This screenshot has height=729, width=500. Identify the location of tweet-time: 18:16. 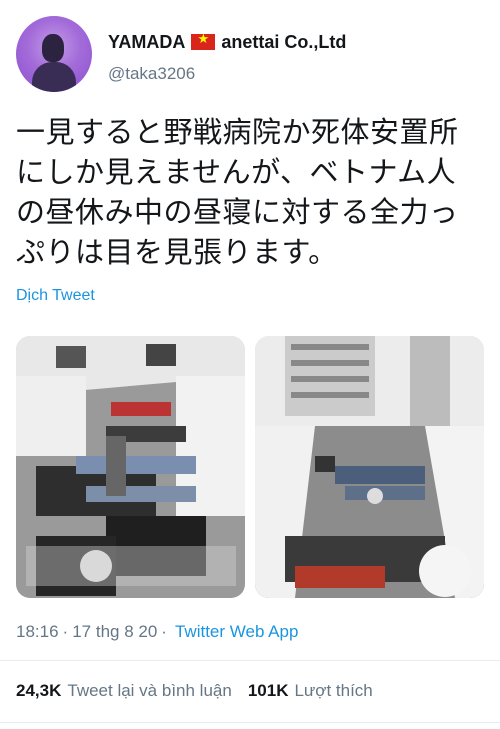
(37, 632).